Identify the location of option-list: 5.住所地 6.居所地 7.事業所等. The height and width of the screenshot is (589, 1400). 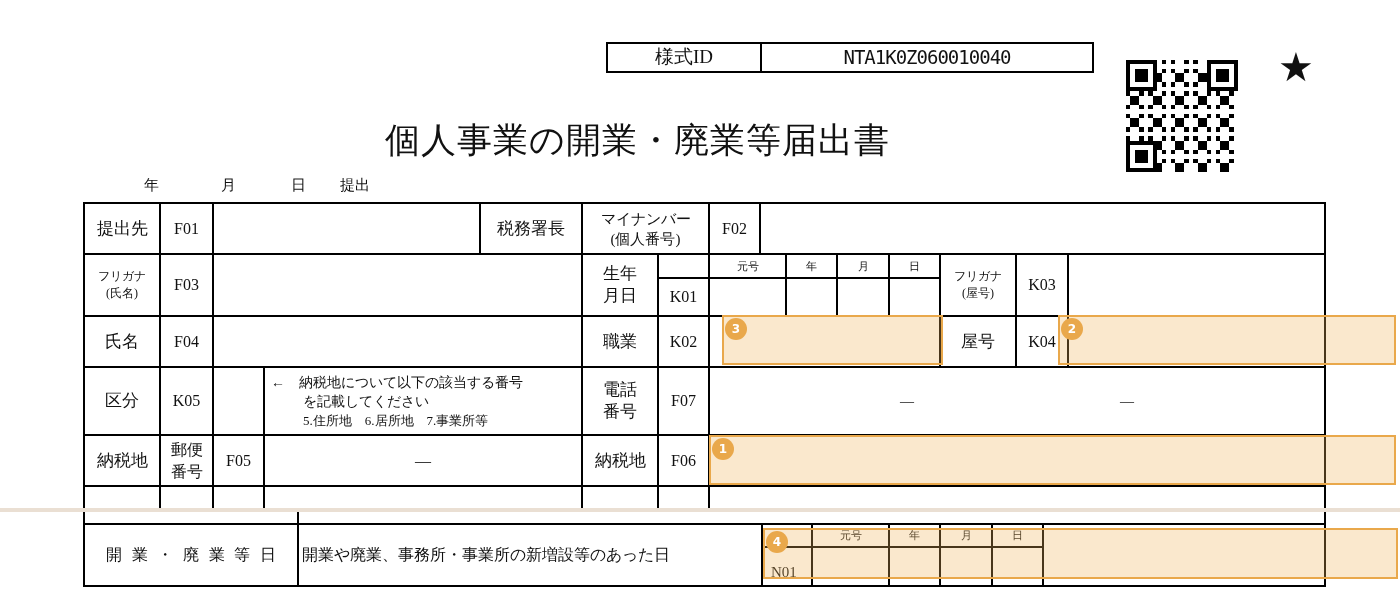
(398, 420).